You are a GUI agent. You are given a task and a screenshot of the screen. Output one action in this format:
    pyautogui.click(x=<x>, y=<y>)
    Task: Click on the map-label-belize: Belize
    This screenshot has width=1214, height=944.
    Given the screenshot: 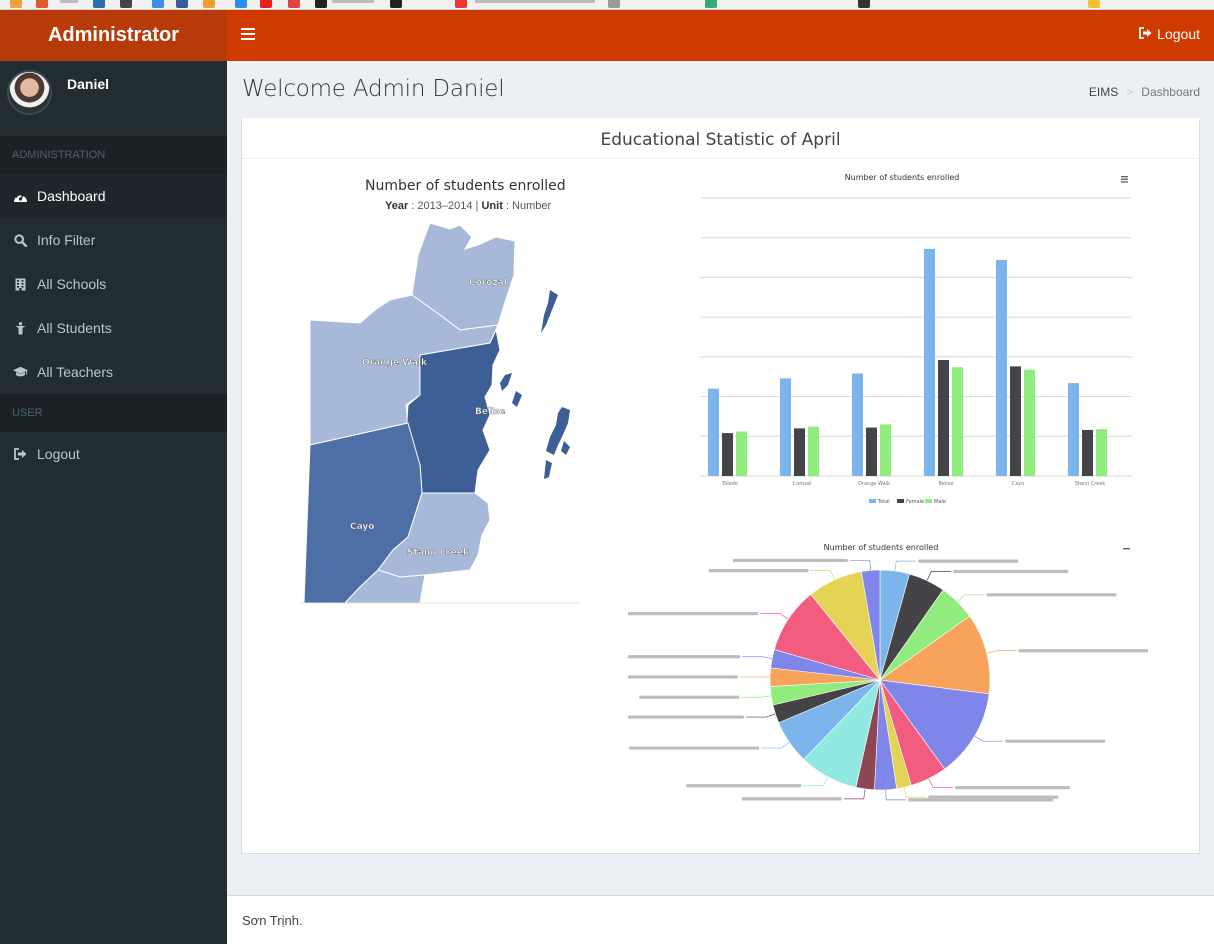 What is the action you would take?
    pyautogui.click(x=490, y=412)
    